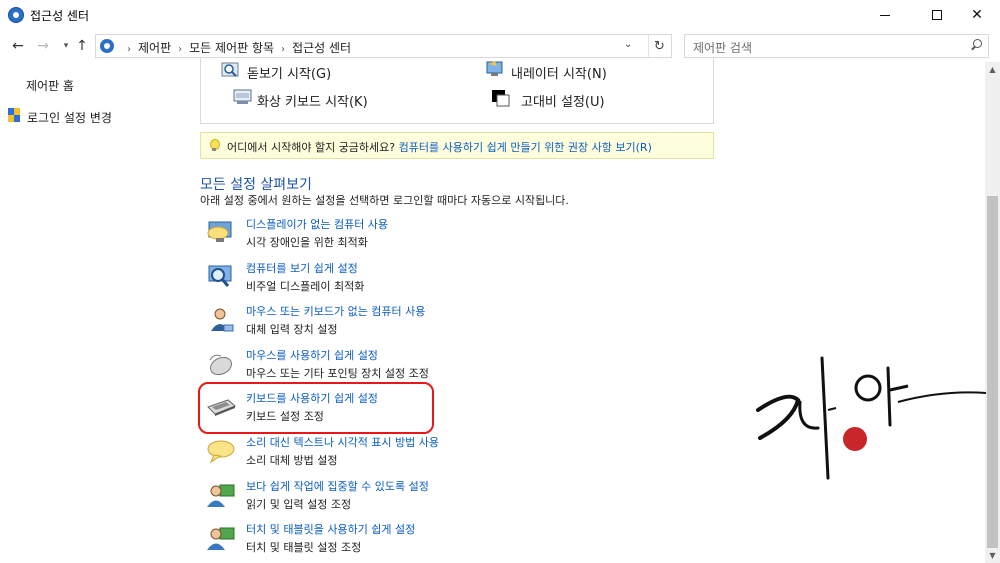  What do you see at coordinates (299, 504) in the screenshot?
I see `item-description: 읽기 및 입력 설정 조정` at bounding box center [299, 504].